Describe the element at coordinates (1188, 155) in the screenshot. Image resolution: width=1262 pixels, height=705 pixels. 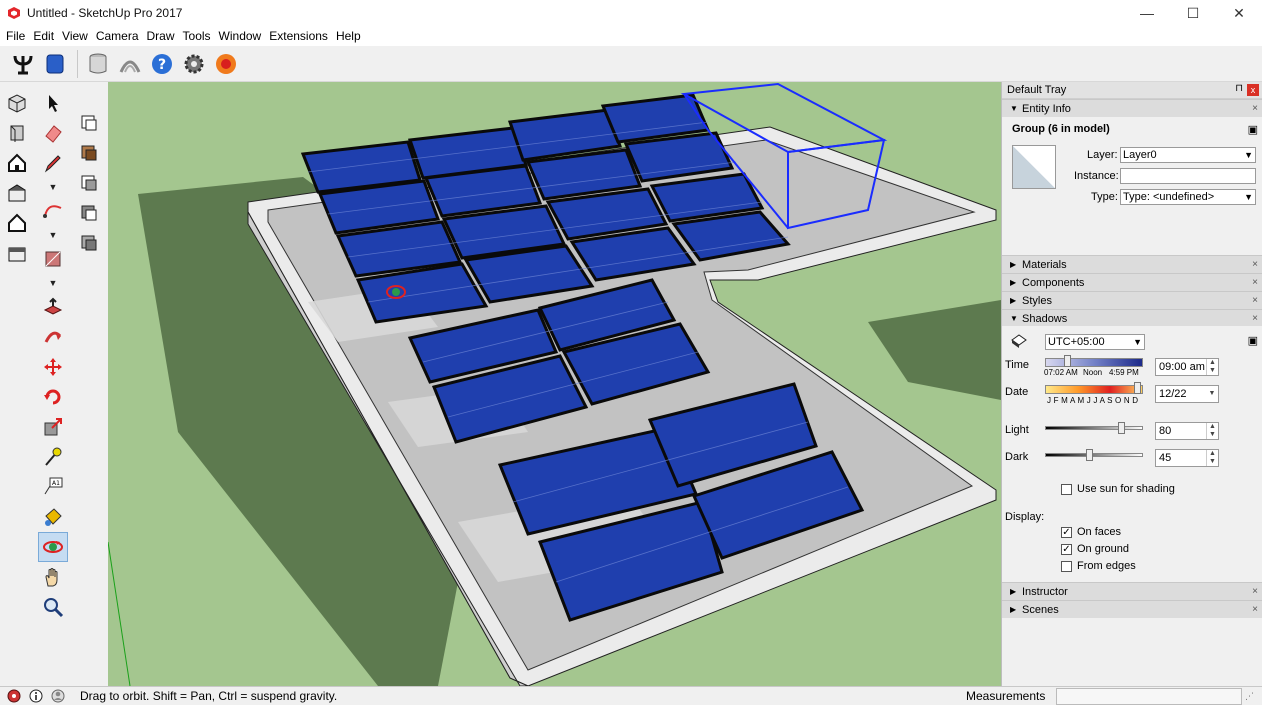
I see `layer-select: Layer0 ▼` at that location.